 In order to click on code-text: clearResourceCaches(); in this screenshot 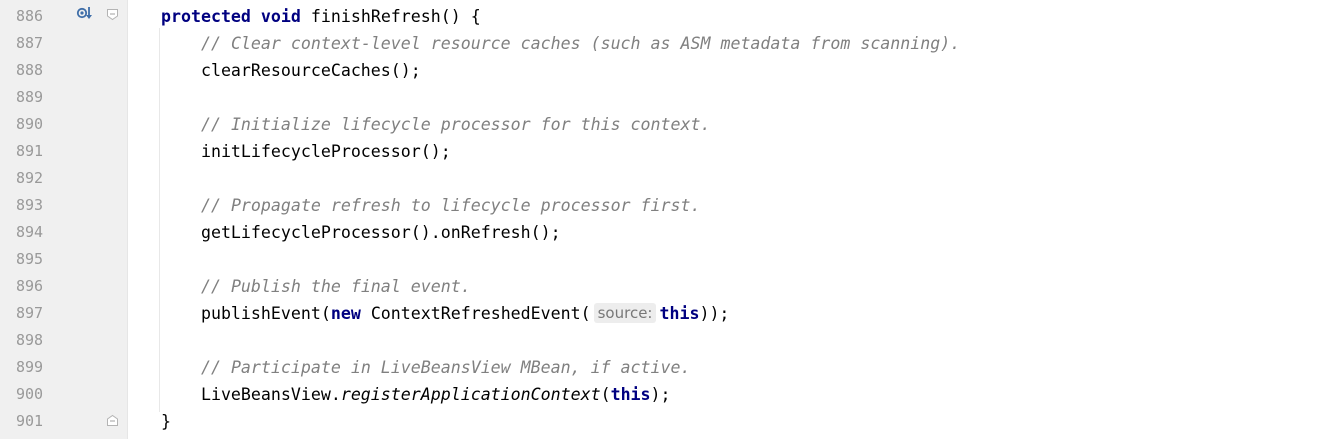, I will do `click(291, 70)`.